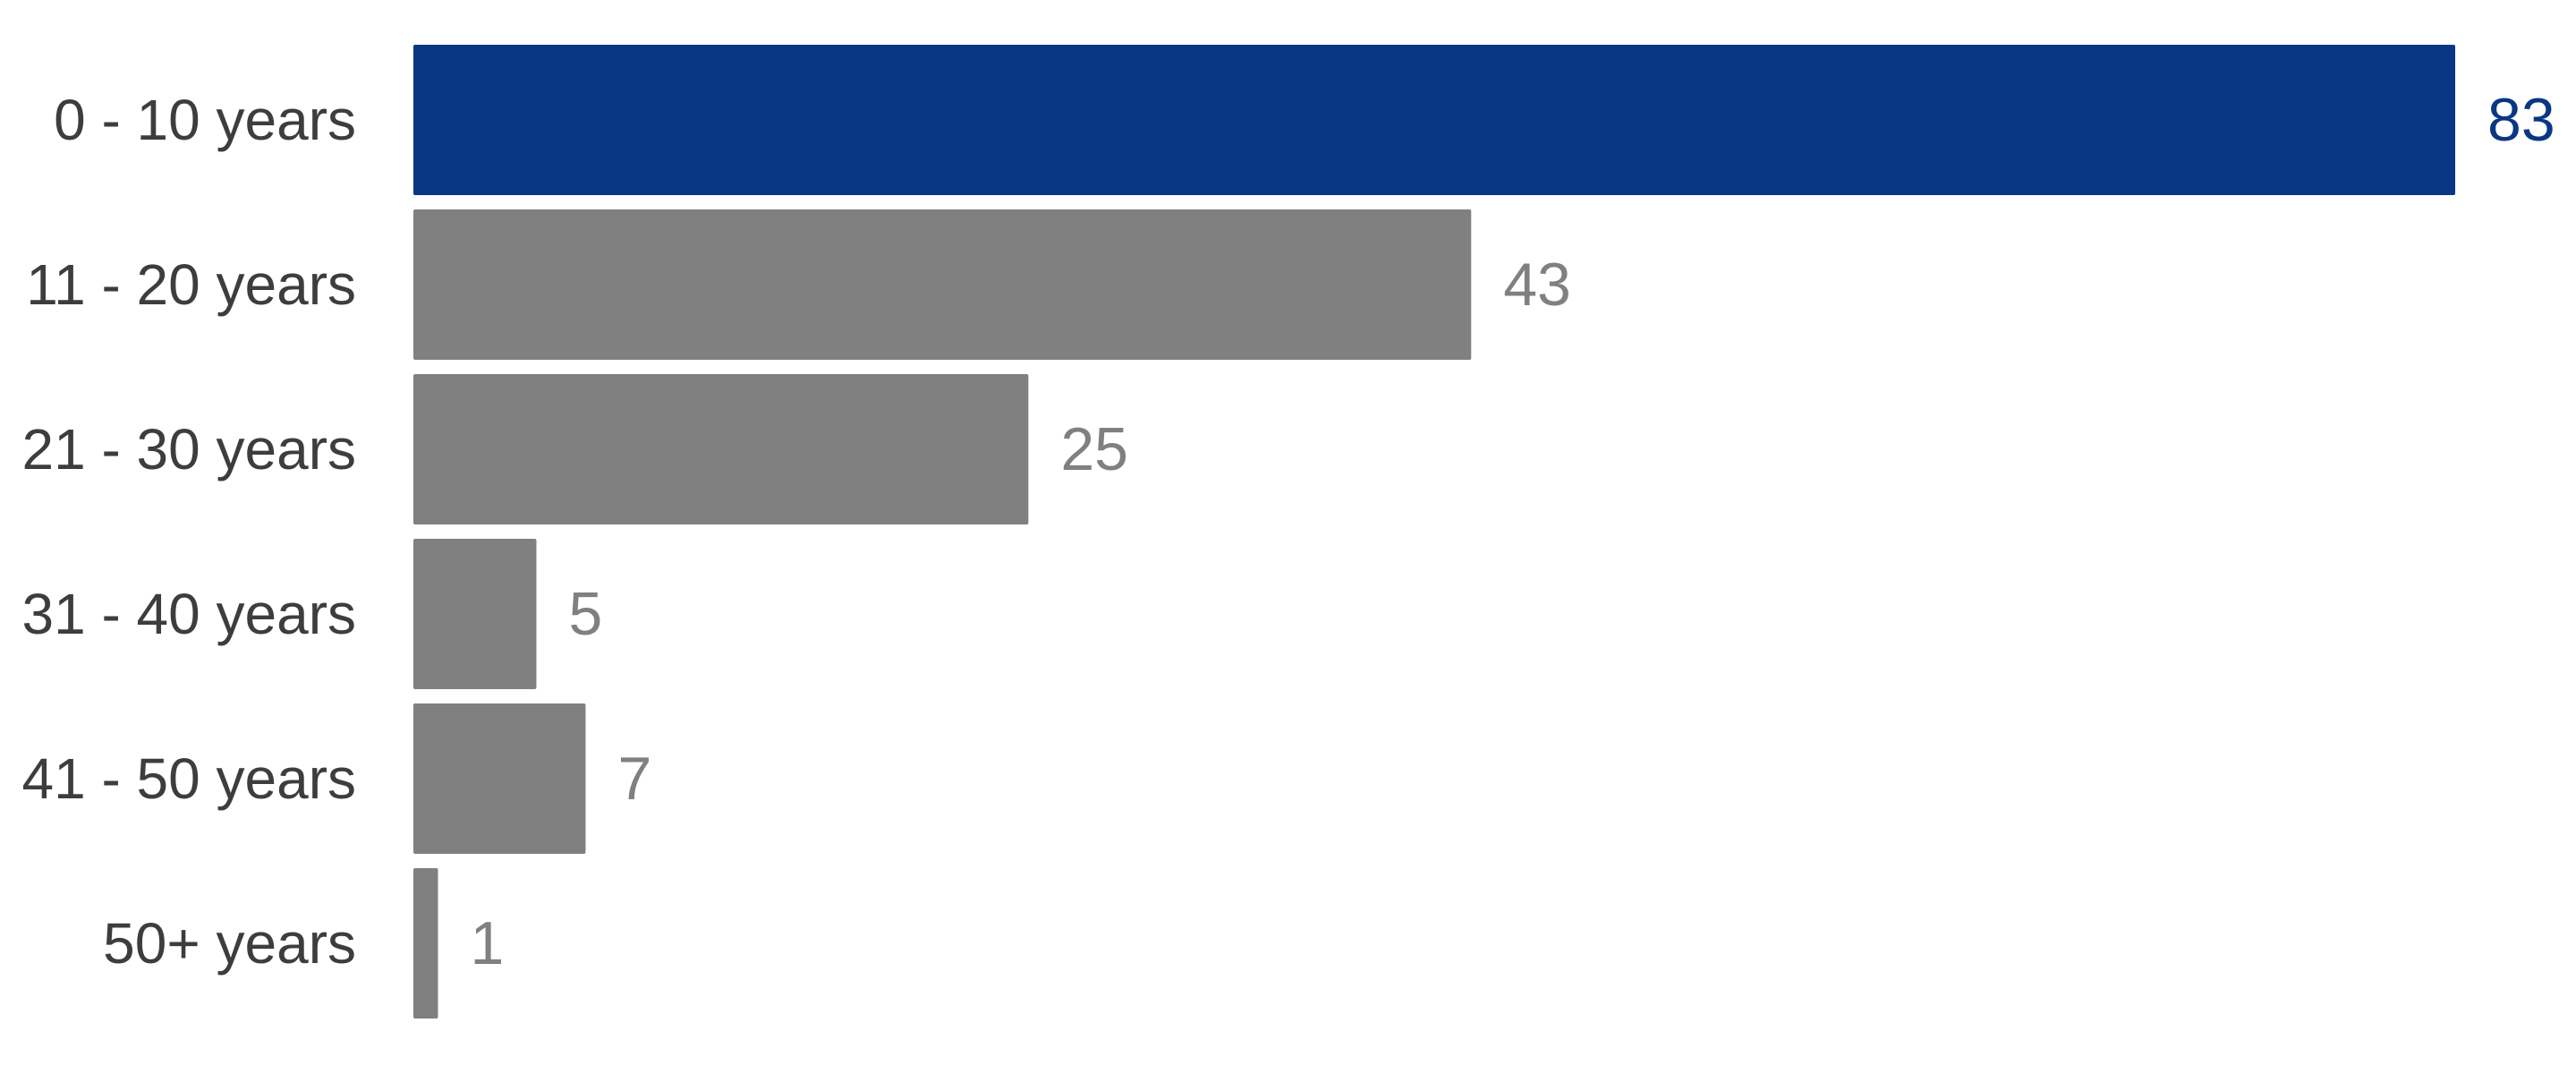  Describe the element at coordinates (634, 779) in the screenshot. I see `value-label: 7` at that location.